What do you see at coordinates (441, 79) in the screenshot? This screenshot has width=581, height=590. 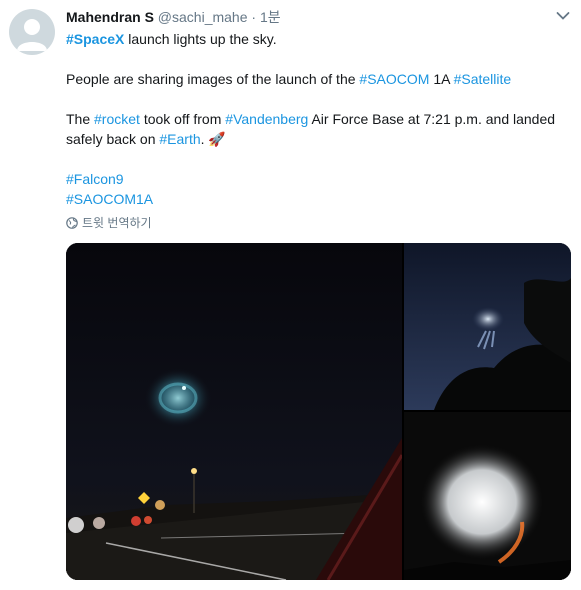 I see `tweet-text-span: 1A` at bounding box center [441, 79].